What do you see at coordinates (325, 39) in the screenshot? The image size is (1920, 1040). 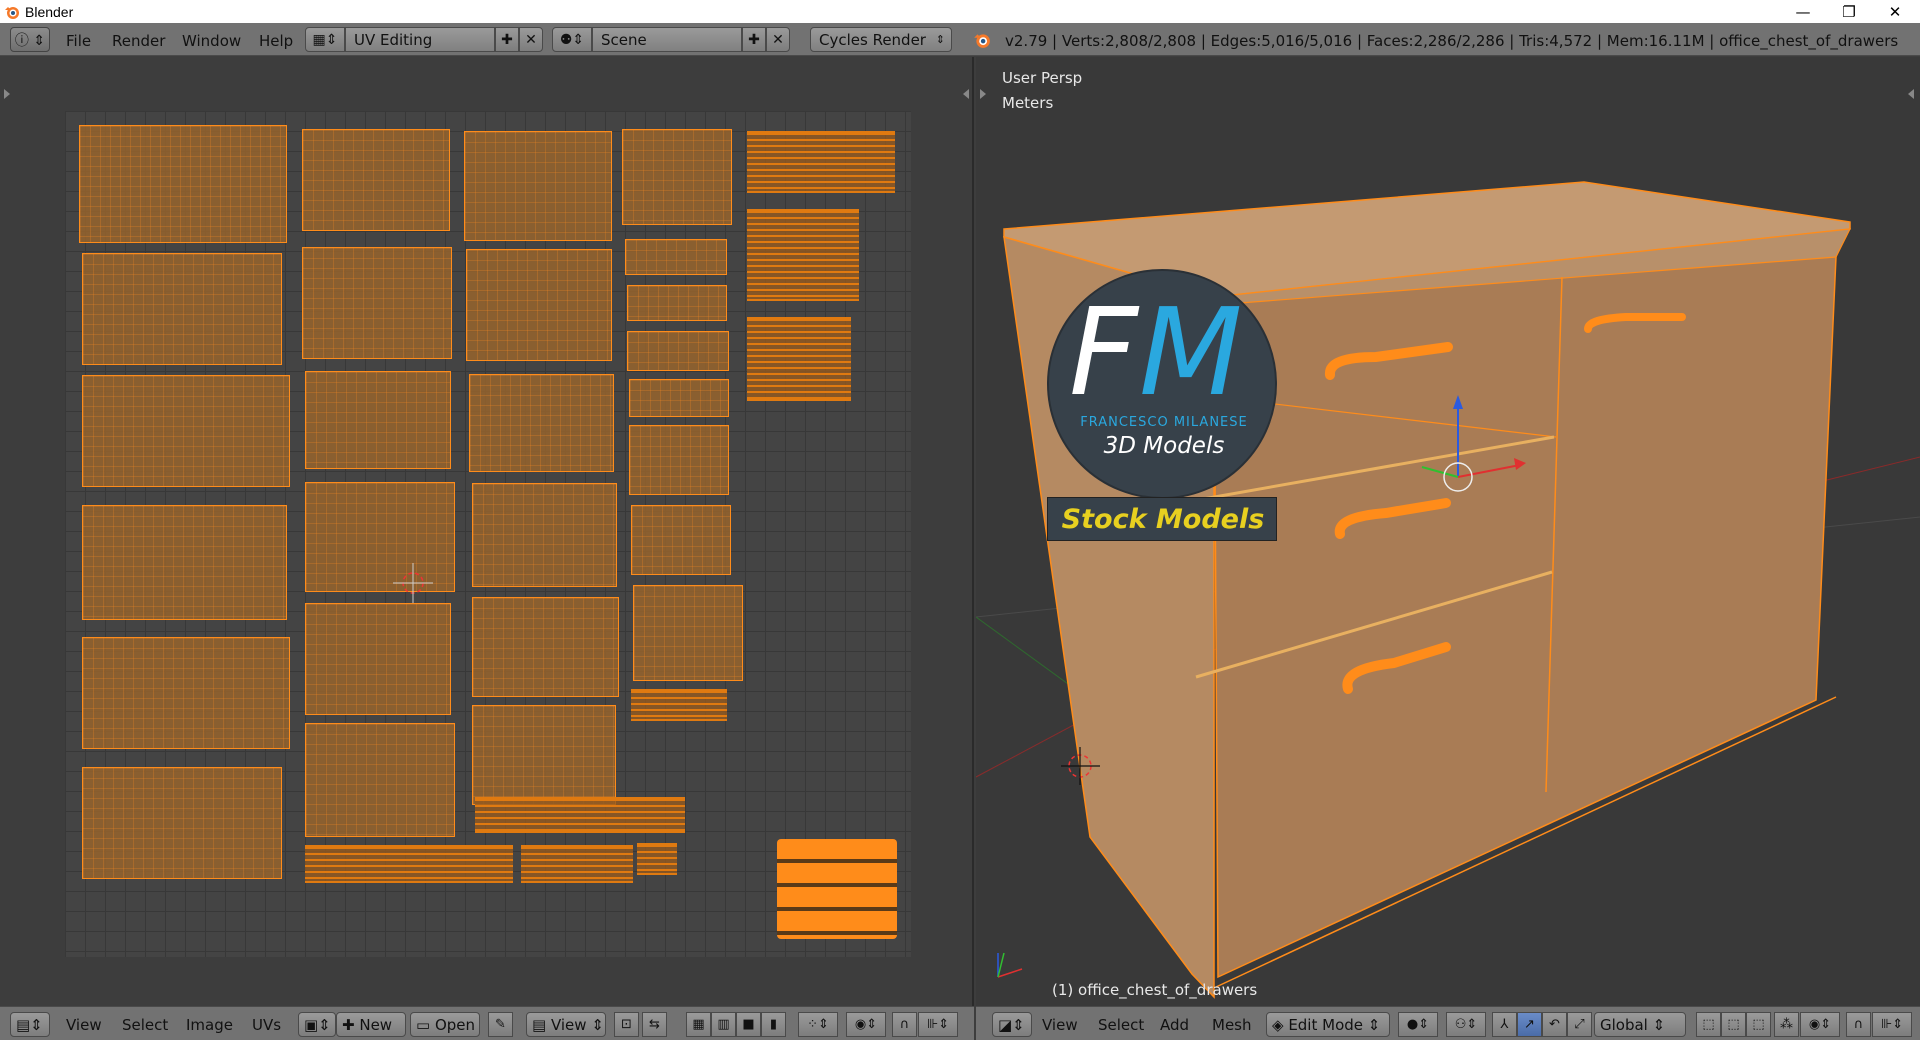 I see `layout-browse-button: ▦⇕` at bounding box center [325, 39].